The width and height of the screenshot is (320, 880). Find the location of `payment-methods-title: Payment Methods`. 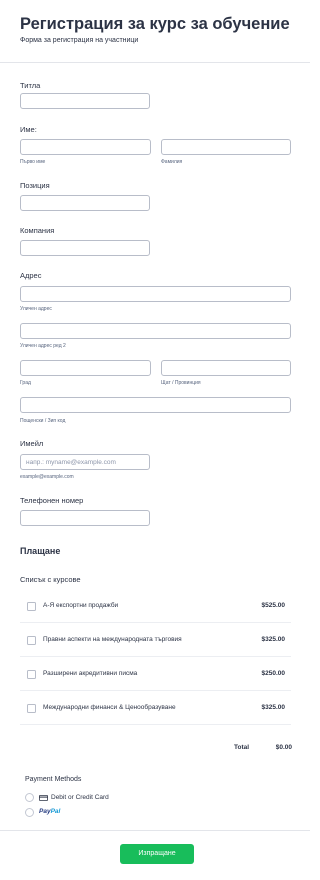

payment-methods-title: Payment Methods is located at coordinates (53, 779).